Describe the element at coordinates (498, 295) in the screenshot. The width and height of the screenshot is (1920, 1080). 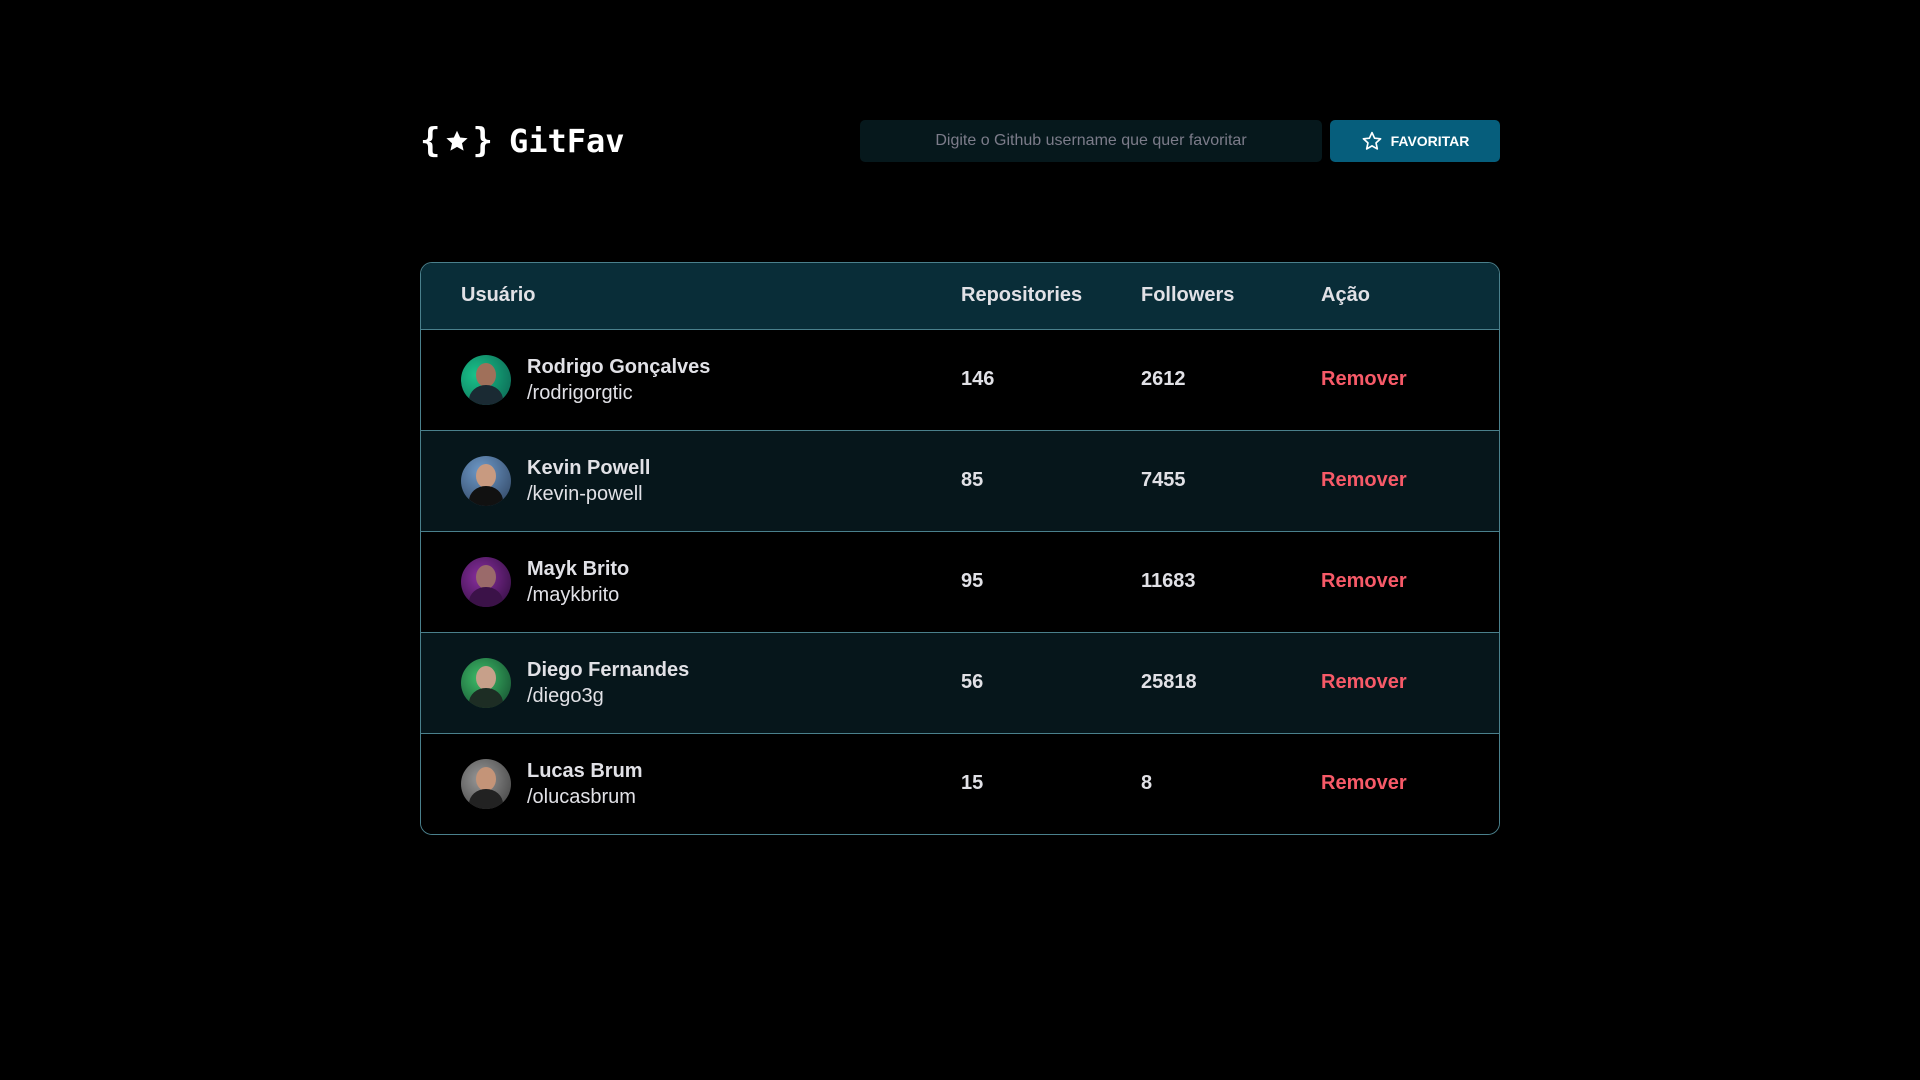
I see `column-header-user: Usuário` at that location.